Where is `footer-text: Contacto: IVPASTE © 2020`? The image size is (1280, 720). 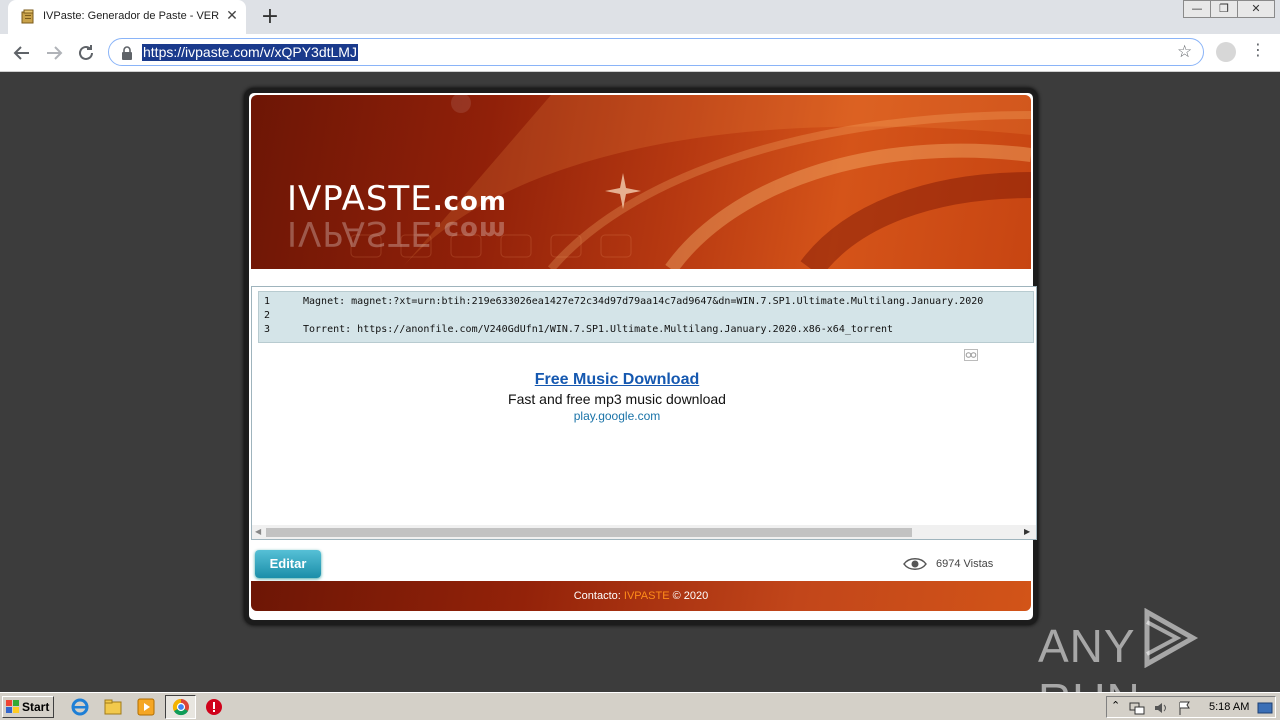
footer-text: Contacto: IVPASTE © 2020 is located at coordinates (641, 596).